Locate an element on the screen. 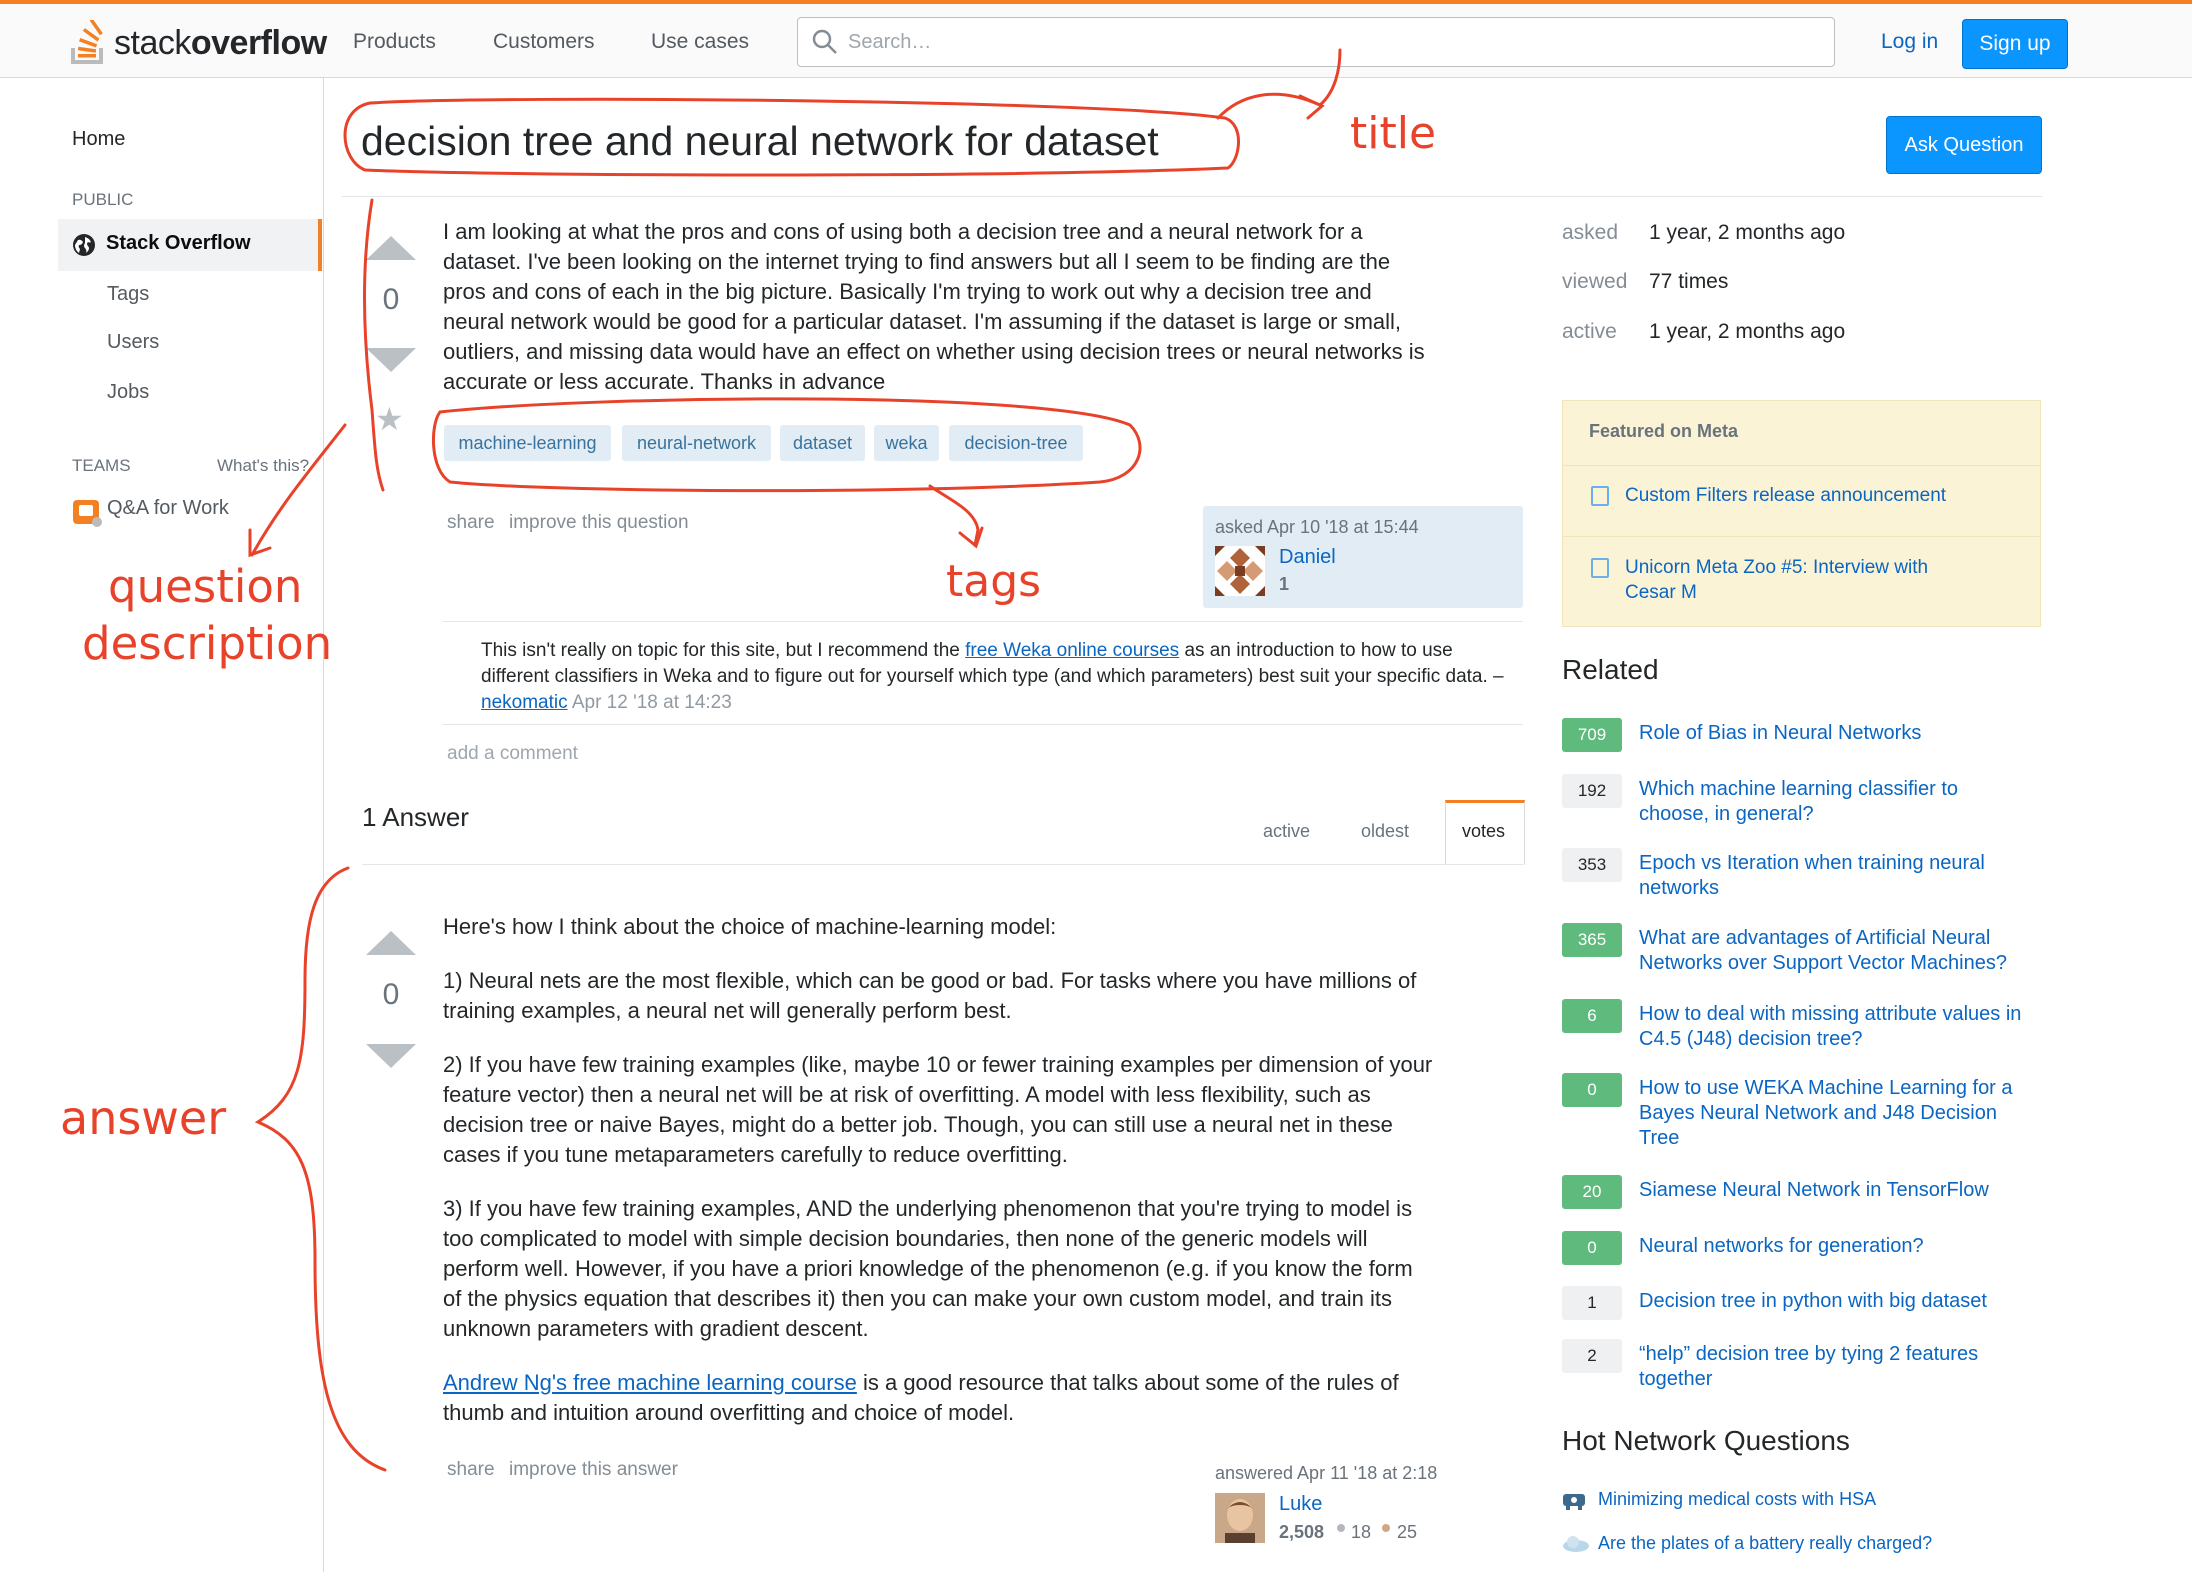  related-question-link: Siamese Neural Network in TensorFlow is located at coordinates (1849, 1190).